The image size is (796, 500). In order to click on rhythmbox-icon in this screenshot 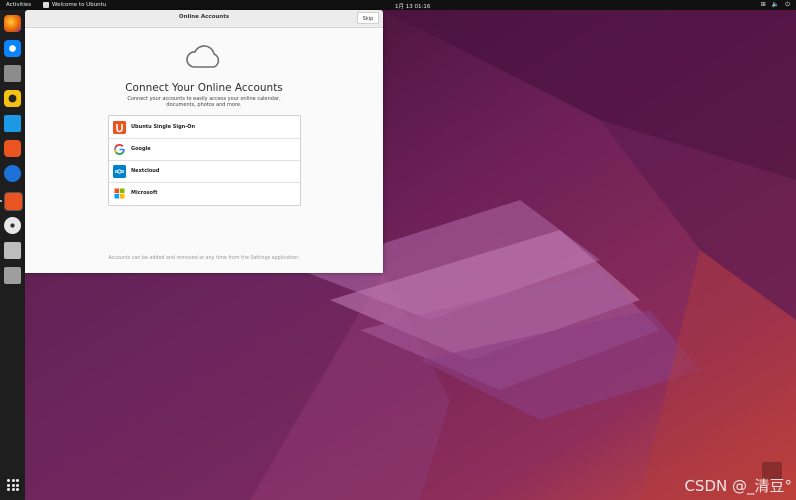, I will do `click(12, 98)`.